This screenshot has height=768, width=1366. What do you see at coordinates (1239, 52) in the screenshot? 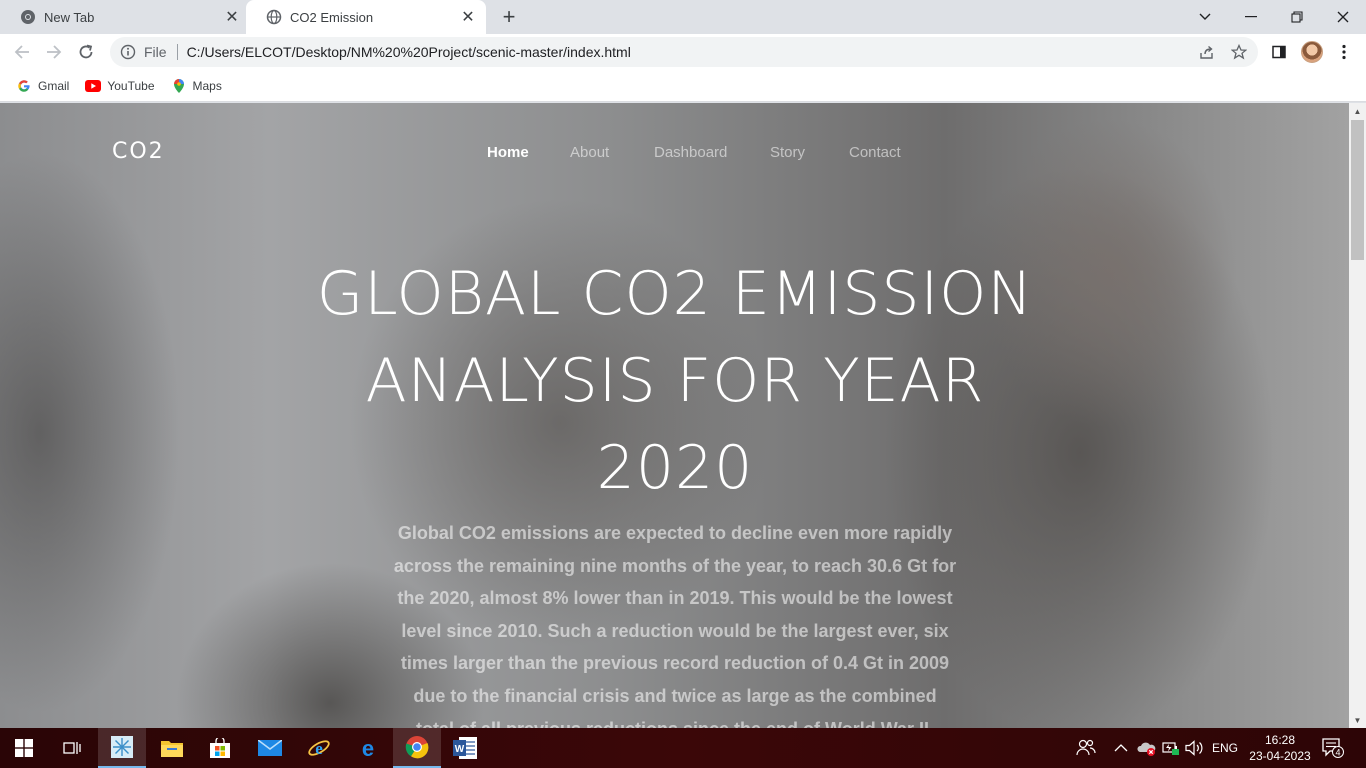
I see `bookmark-star-icon` at bounding box center [1239, 52].